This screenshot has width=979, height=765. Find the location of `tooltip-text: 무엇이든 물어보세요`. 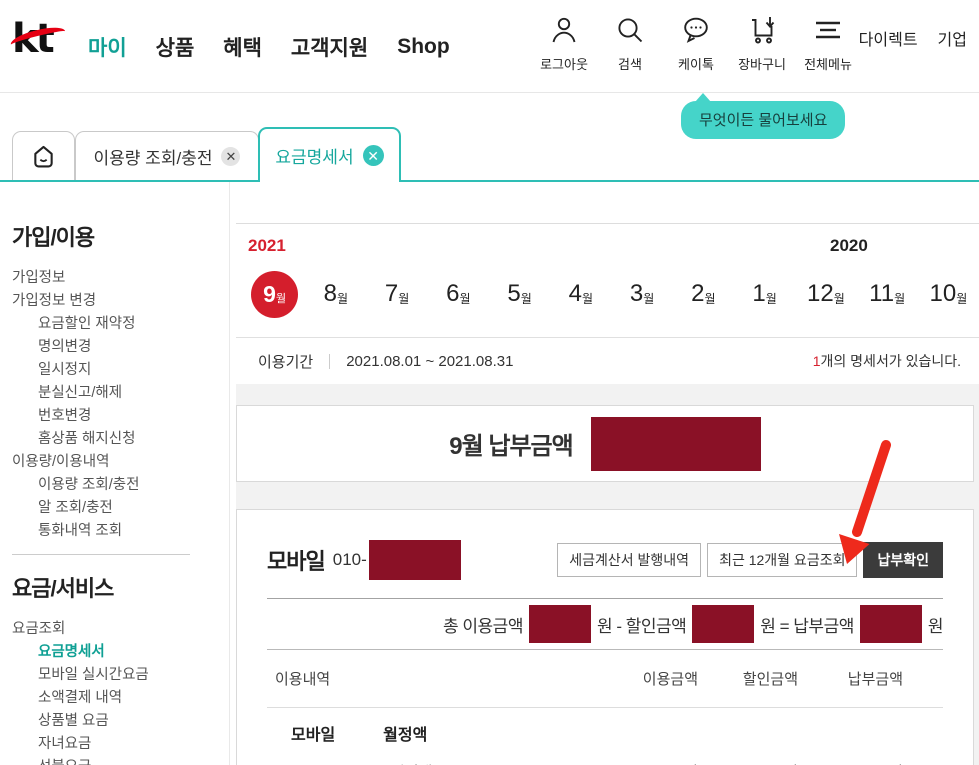

tooltip-text: 무엇이든 물어보세요 is located at coordinates (763, 120).